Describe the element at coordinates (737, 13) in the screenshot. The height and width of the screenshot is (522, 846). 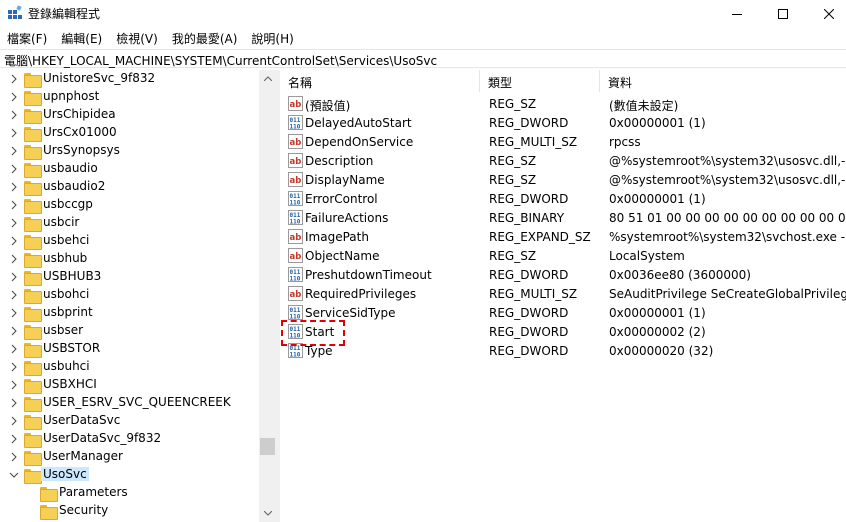
I see `minimize-button` at that location.